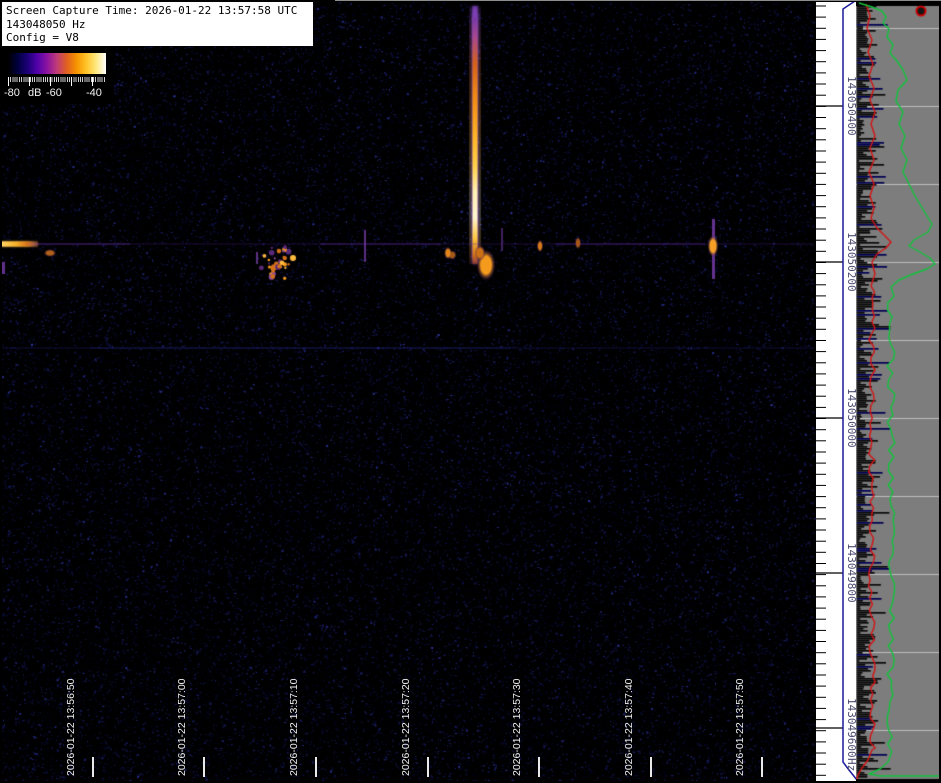 Image resolution: width=941 pixels, height=783 pixels. What do you see at coordinates (94, 93) in the screenshot?
I see `colorbar-label-max: -40` at bounding box center [94, 93].